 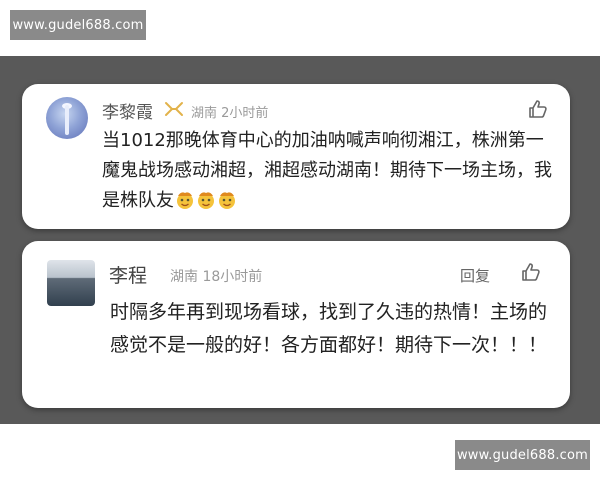 What do you see at coordinates (127, 110) in the screenshot?
I see `comment-author: 李黎霞` at bounding box center [127, 110].